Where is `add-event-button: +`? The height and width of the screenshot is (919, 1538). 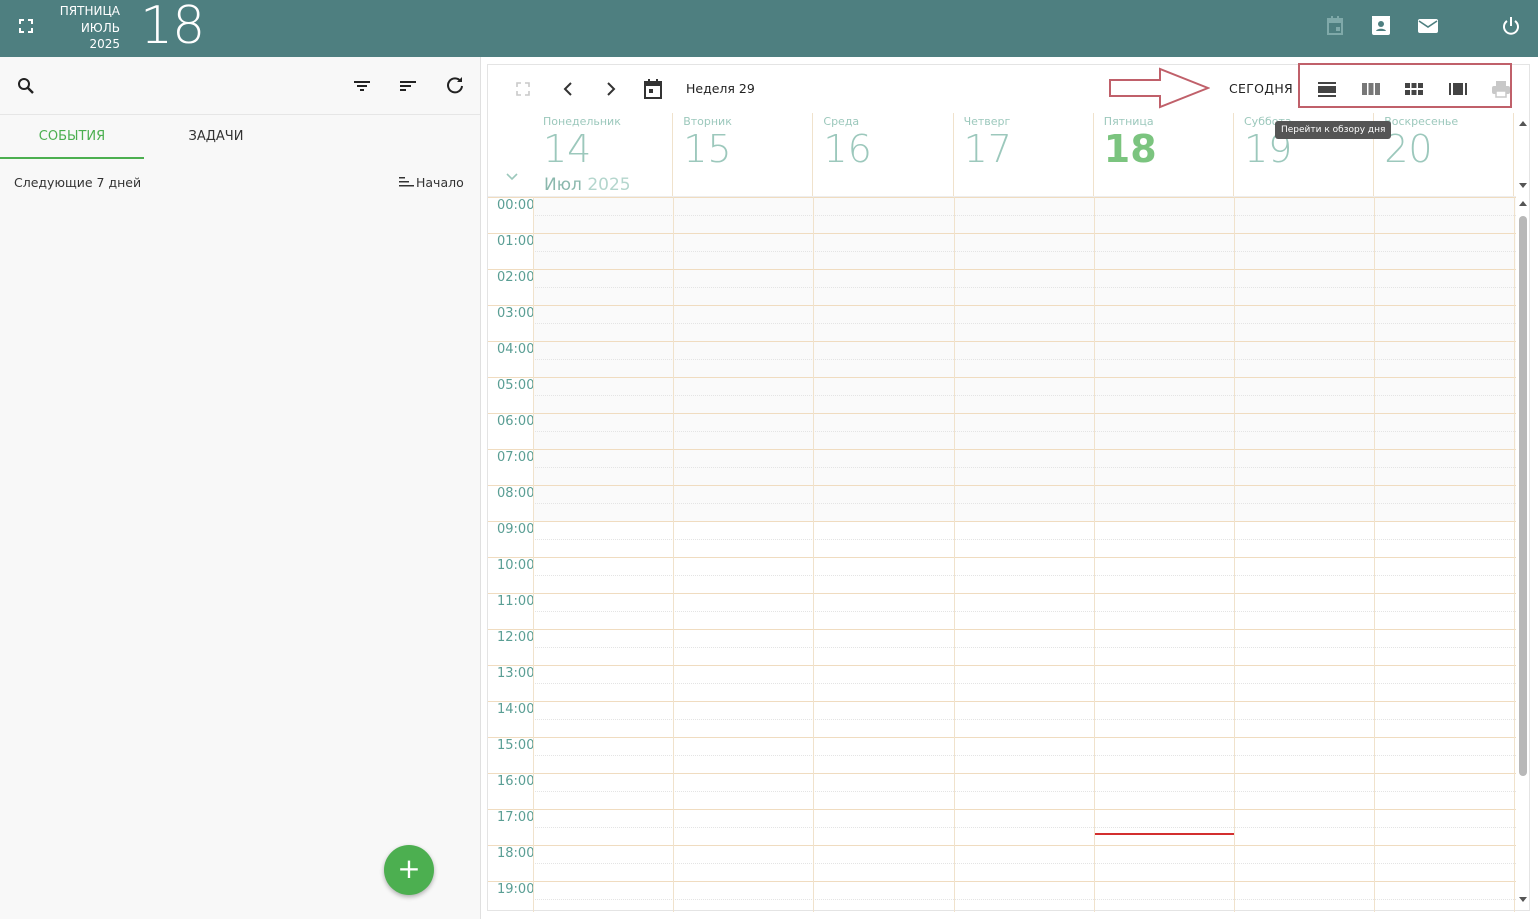 add-event-button: + is located at coordinates (409, 870).